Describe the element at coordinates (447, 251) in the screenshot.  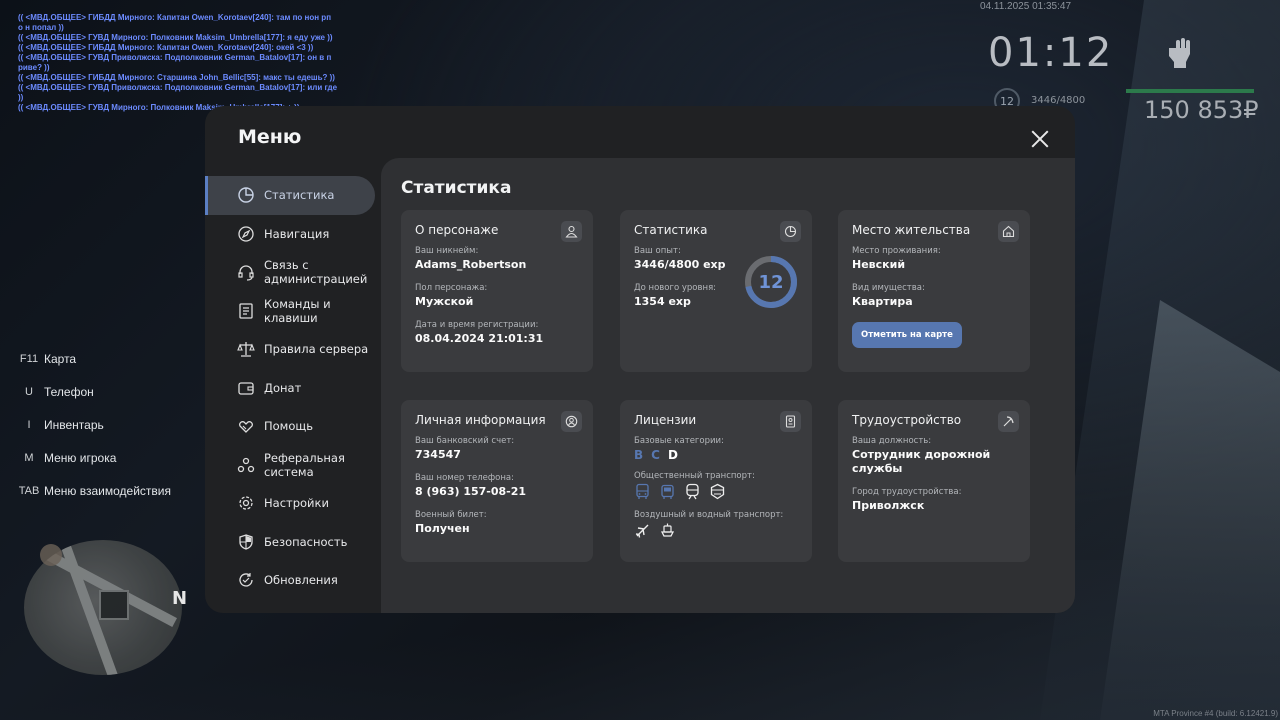
I see `field-label: Ваш никнейм:` at that location.